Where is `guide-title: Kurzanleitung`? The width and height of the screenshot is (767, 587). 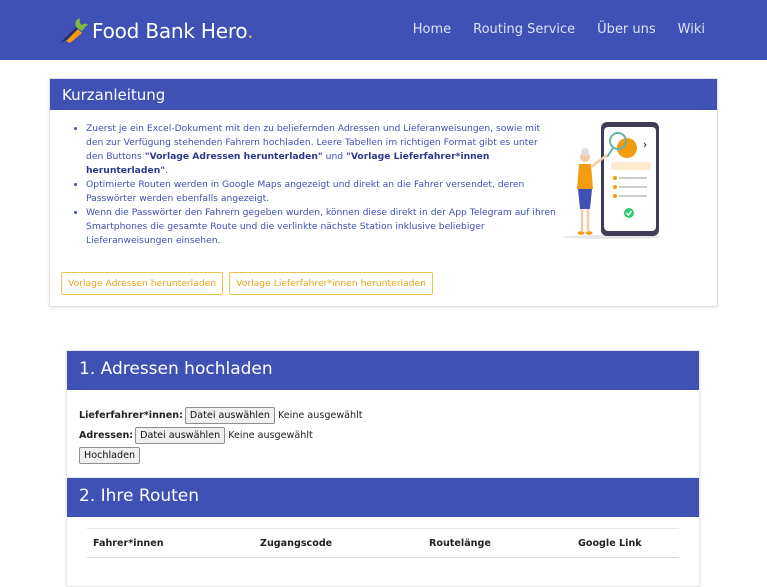
guide-title: Kurzanleitung is located at coordinates (383, 94).